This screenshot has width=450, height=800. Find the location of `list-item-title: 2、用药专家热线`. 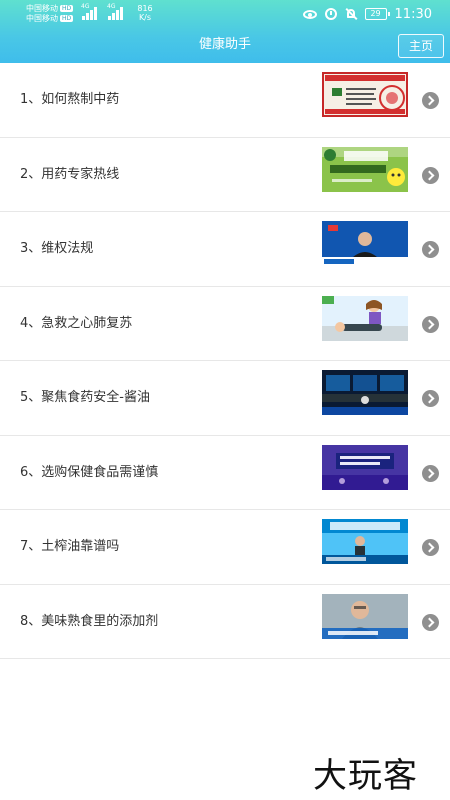

list-item-title: 2、用药专家热线 is located at coordinates (70, 174).